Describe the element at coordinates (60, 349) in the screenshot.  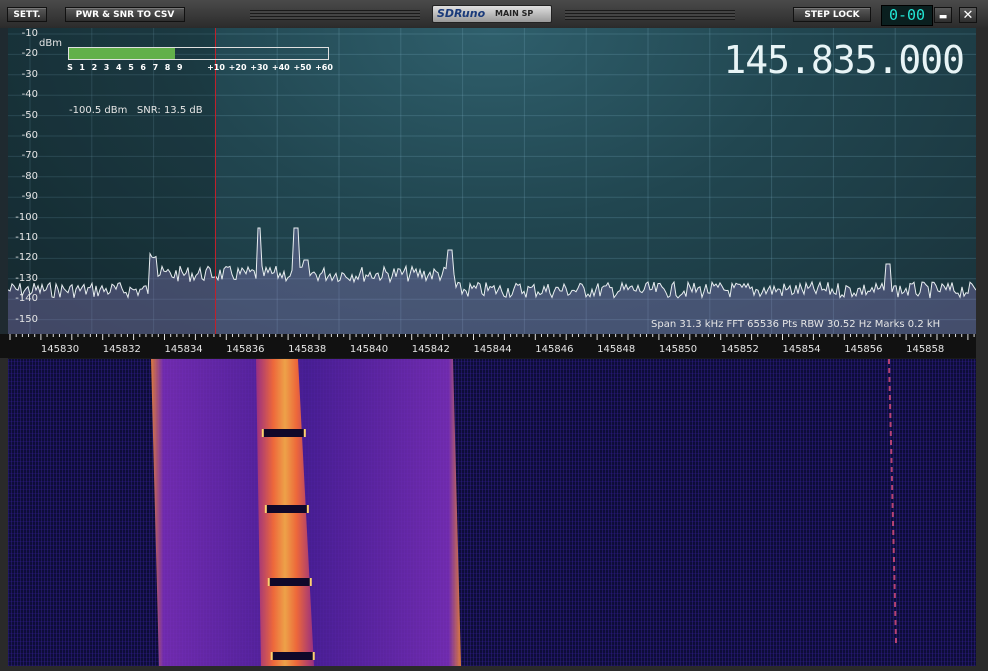
I see `axis-freq-label: 145830` at that location.